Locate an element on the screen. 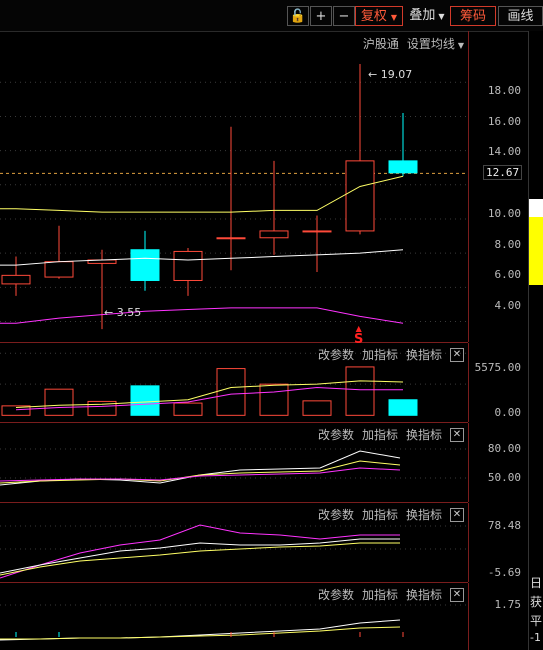  volume-tick: 5575.00 is located at coordinates (497, 367).